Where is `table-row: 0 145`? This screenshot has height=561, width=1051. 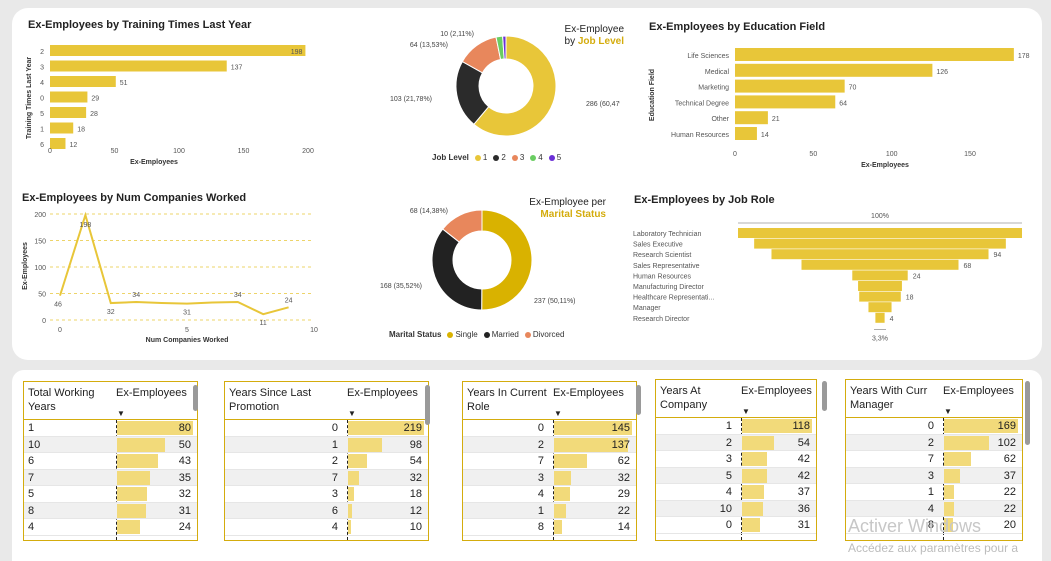 table-row: 0 145 is located at coordinates (549, 428).